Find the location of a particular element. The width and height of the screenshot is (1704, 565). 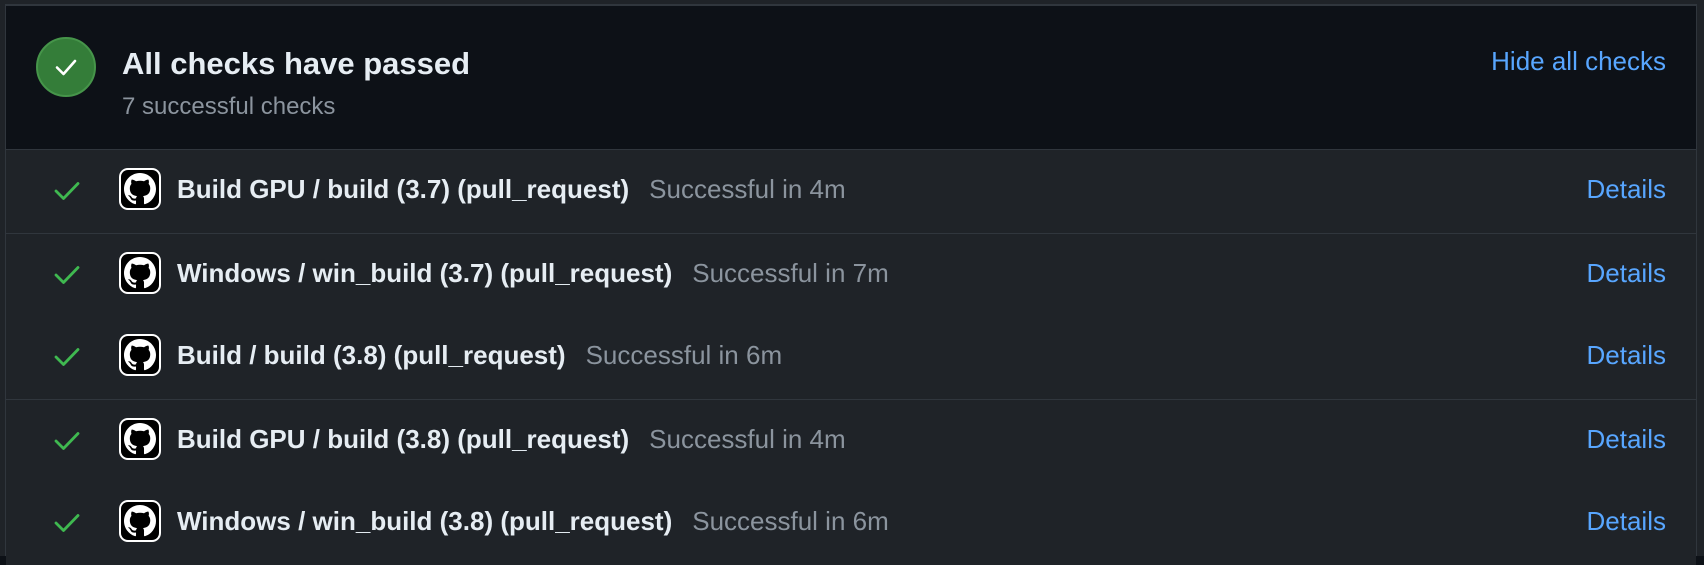

check-name: Build / build (3.8) (pull_request) is located at coordinates (371, 355).